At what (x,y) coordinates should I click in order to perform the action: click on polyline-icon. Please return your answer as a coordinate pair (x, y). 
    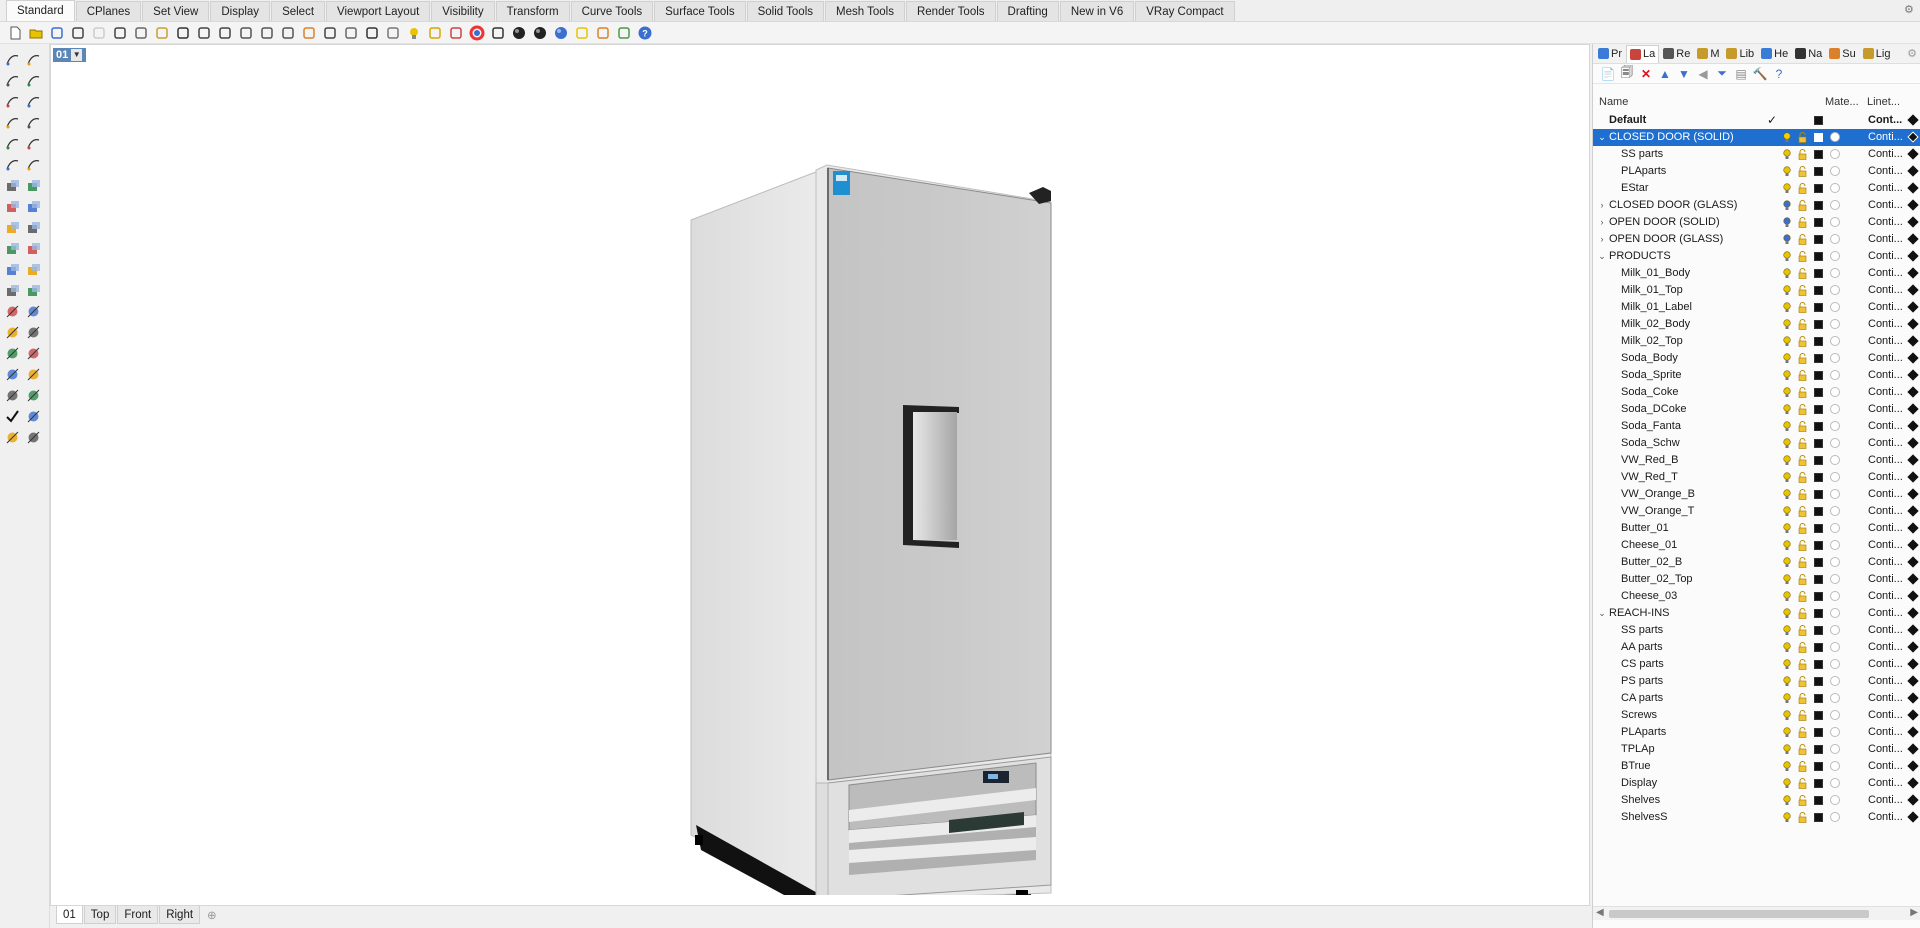
    Looking at the image, I should click on (12, 80).